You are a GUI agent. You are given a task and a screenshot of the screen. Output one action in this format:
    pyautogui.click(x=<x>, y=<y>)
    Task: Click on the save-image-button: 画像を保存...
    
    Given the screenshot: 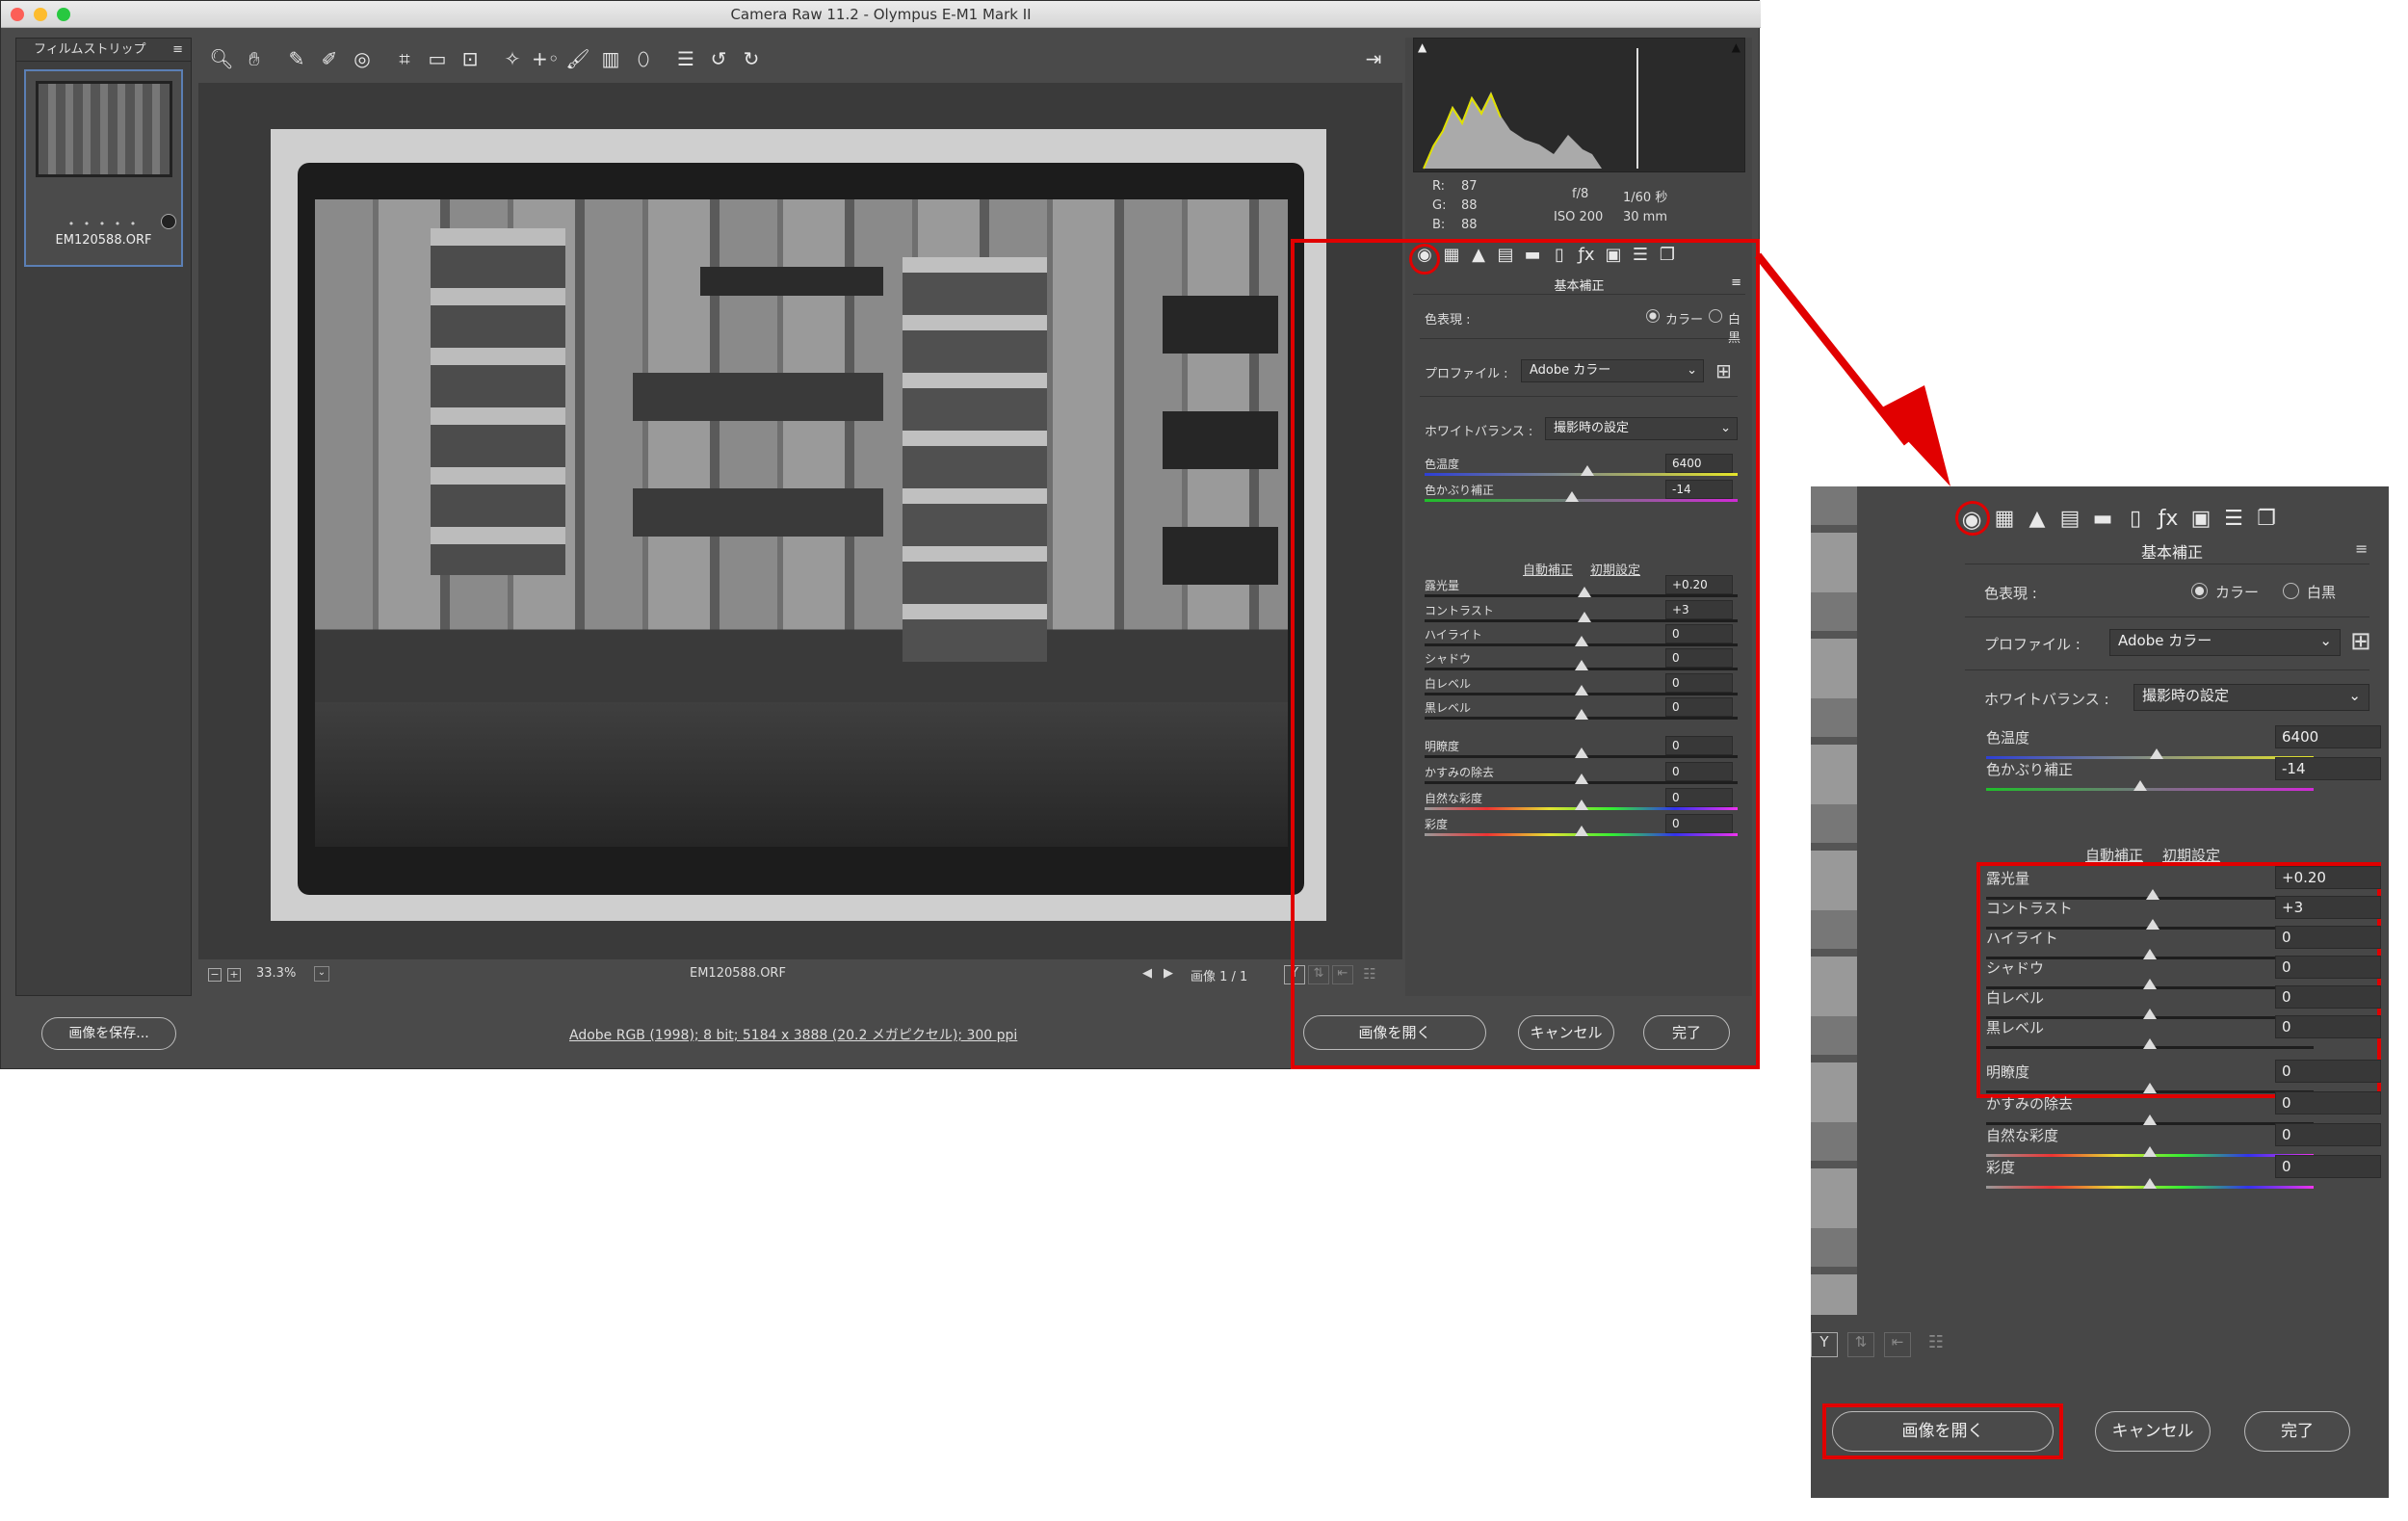 What is the action you would take?
    pyautogui.click(x=108, y=1033)
    